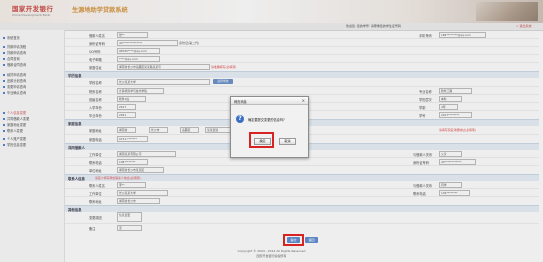 The height and width of the screenshot is (262, 543). Describe the element at coordinates (266, 120) in the screenshot. I see `dialog-message: 确定要提交变更的信息吗?` at that location.